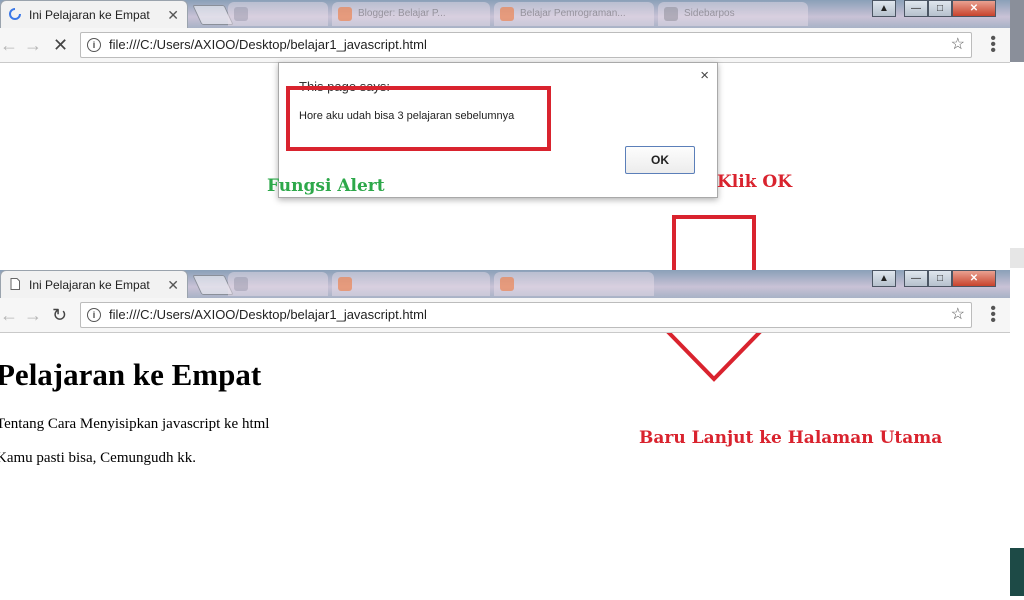  What do you see at coordinates (131, 374) in the screenshot?
I see `page-heading: Pelajaran ke Empat` at bounding box center [131, 374].